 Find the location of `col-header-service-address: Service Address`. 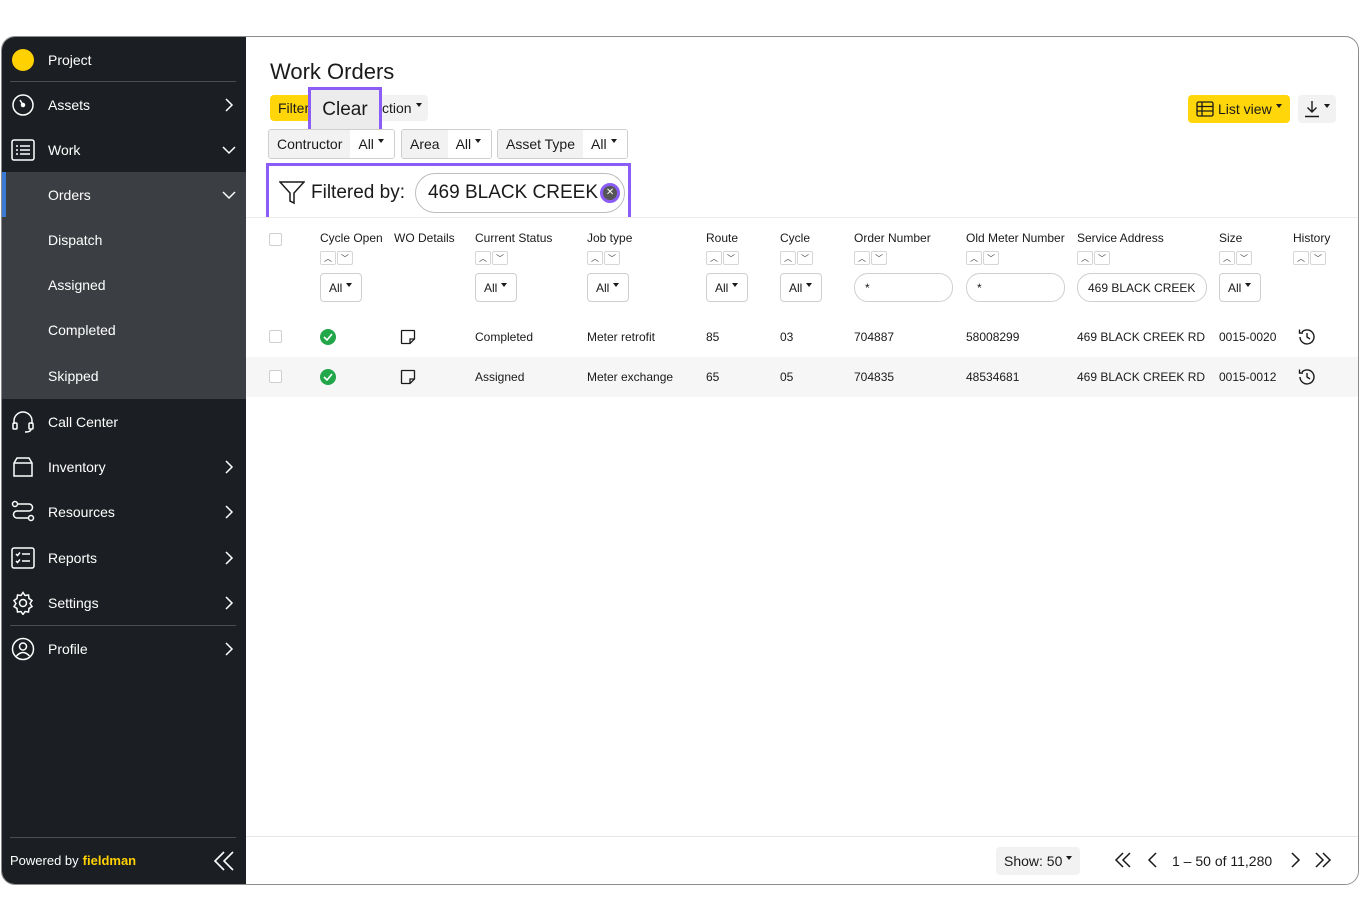

col-header-service-address: Service Address is located at coordinates (1120, 238).